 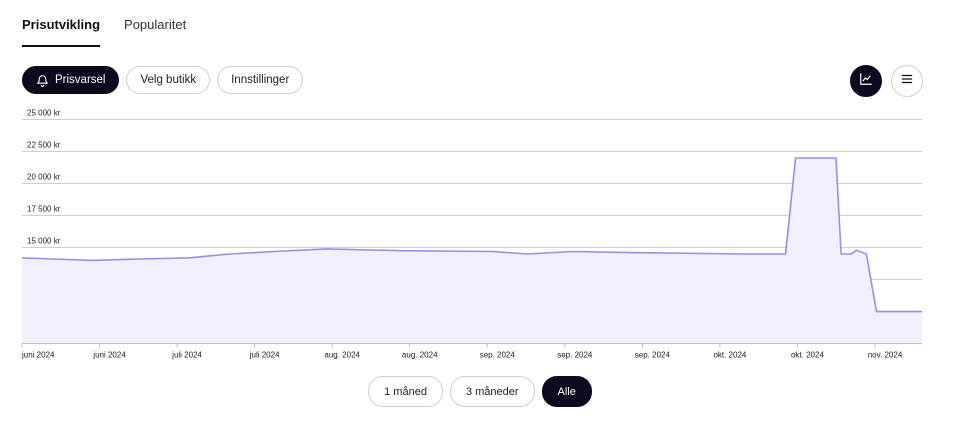 I want to click on y-tick-label: 25 000 kr, so click(x=44, y=113).